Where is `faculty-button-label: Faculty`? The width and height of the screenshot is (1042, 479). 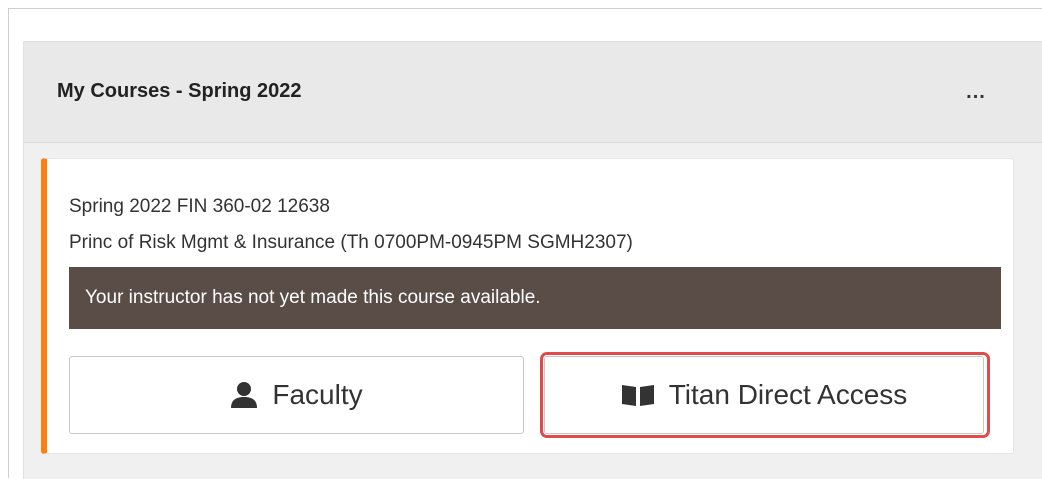 faculty-button-label: Faculty is located at coordinates (317, 394).